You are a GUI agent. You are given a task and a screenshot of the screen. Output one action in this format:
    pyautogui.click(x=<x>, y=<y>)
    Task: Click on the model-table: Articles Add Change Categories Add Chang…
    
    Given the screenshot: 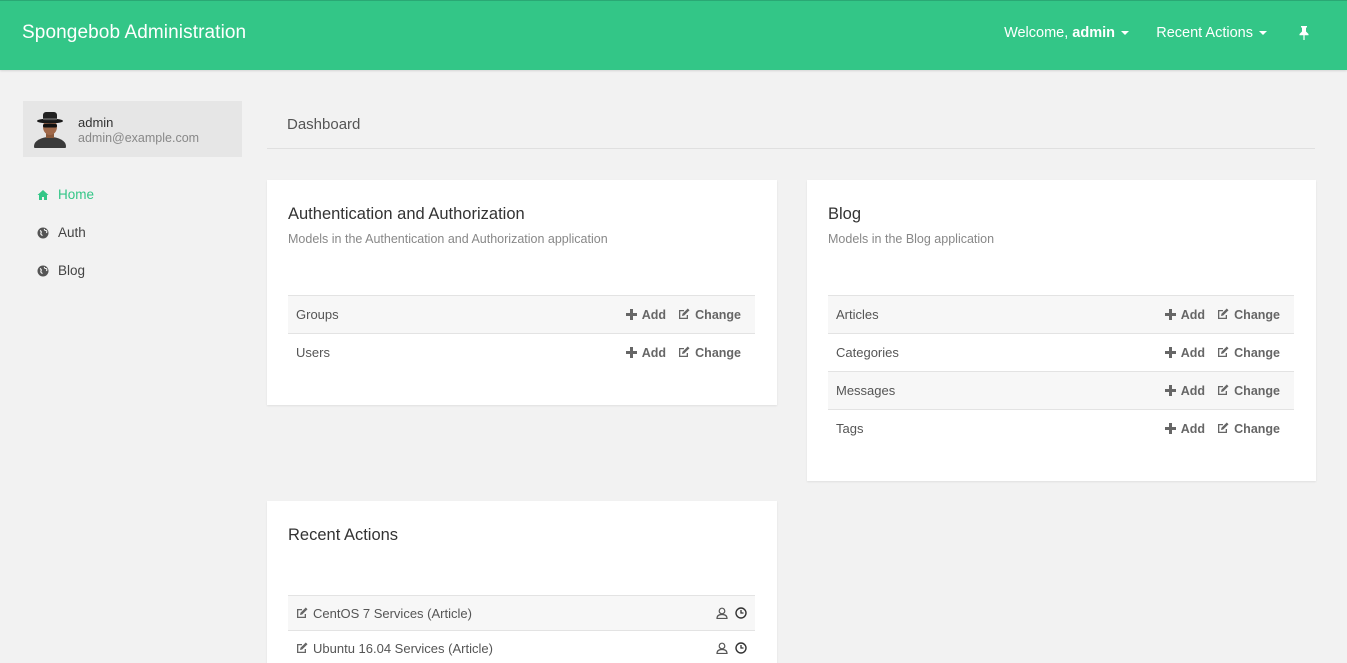 What is the action you would take?
    pyautogui.click(x=1061, y=371)
    